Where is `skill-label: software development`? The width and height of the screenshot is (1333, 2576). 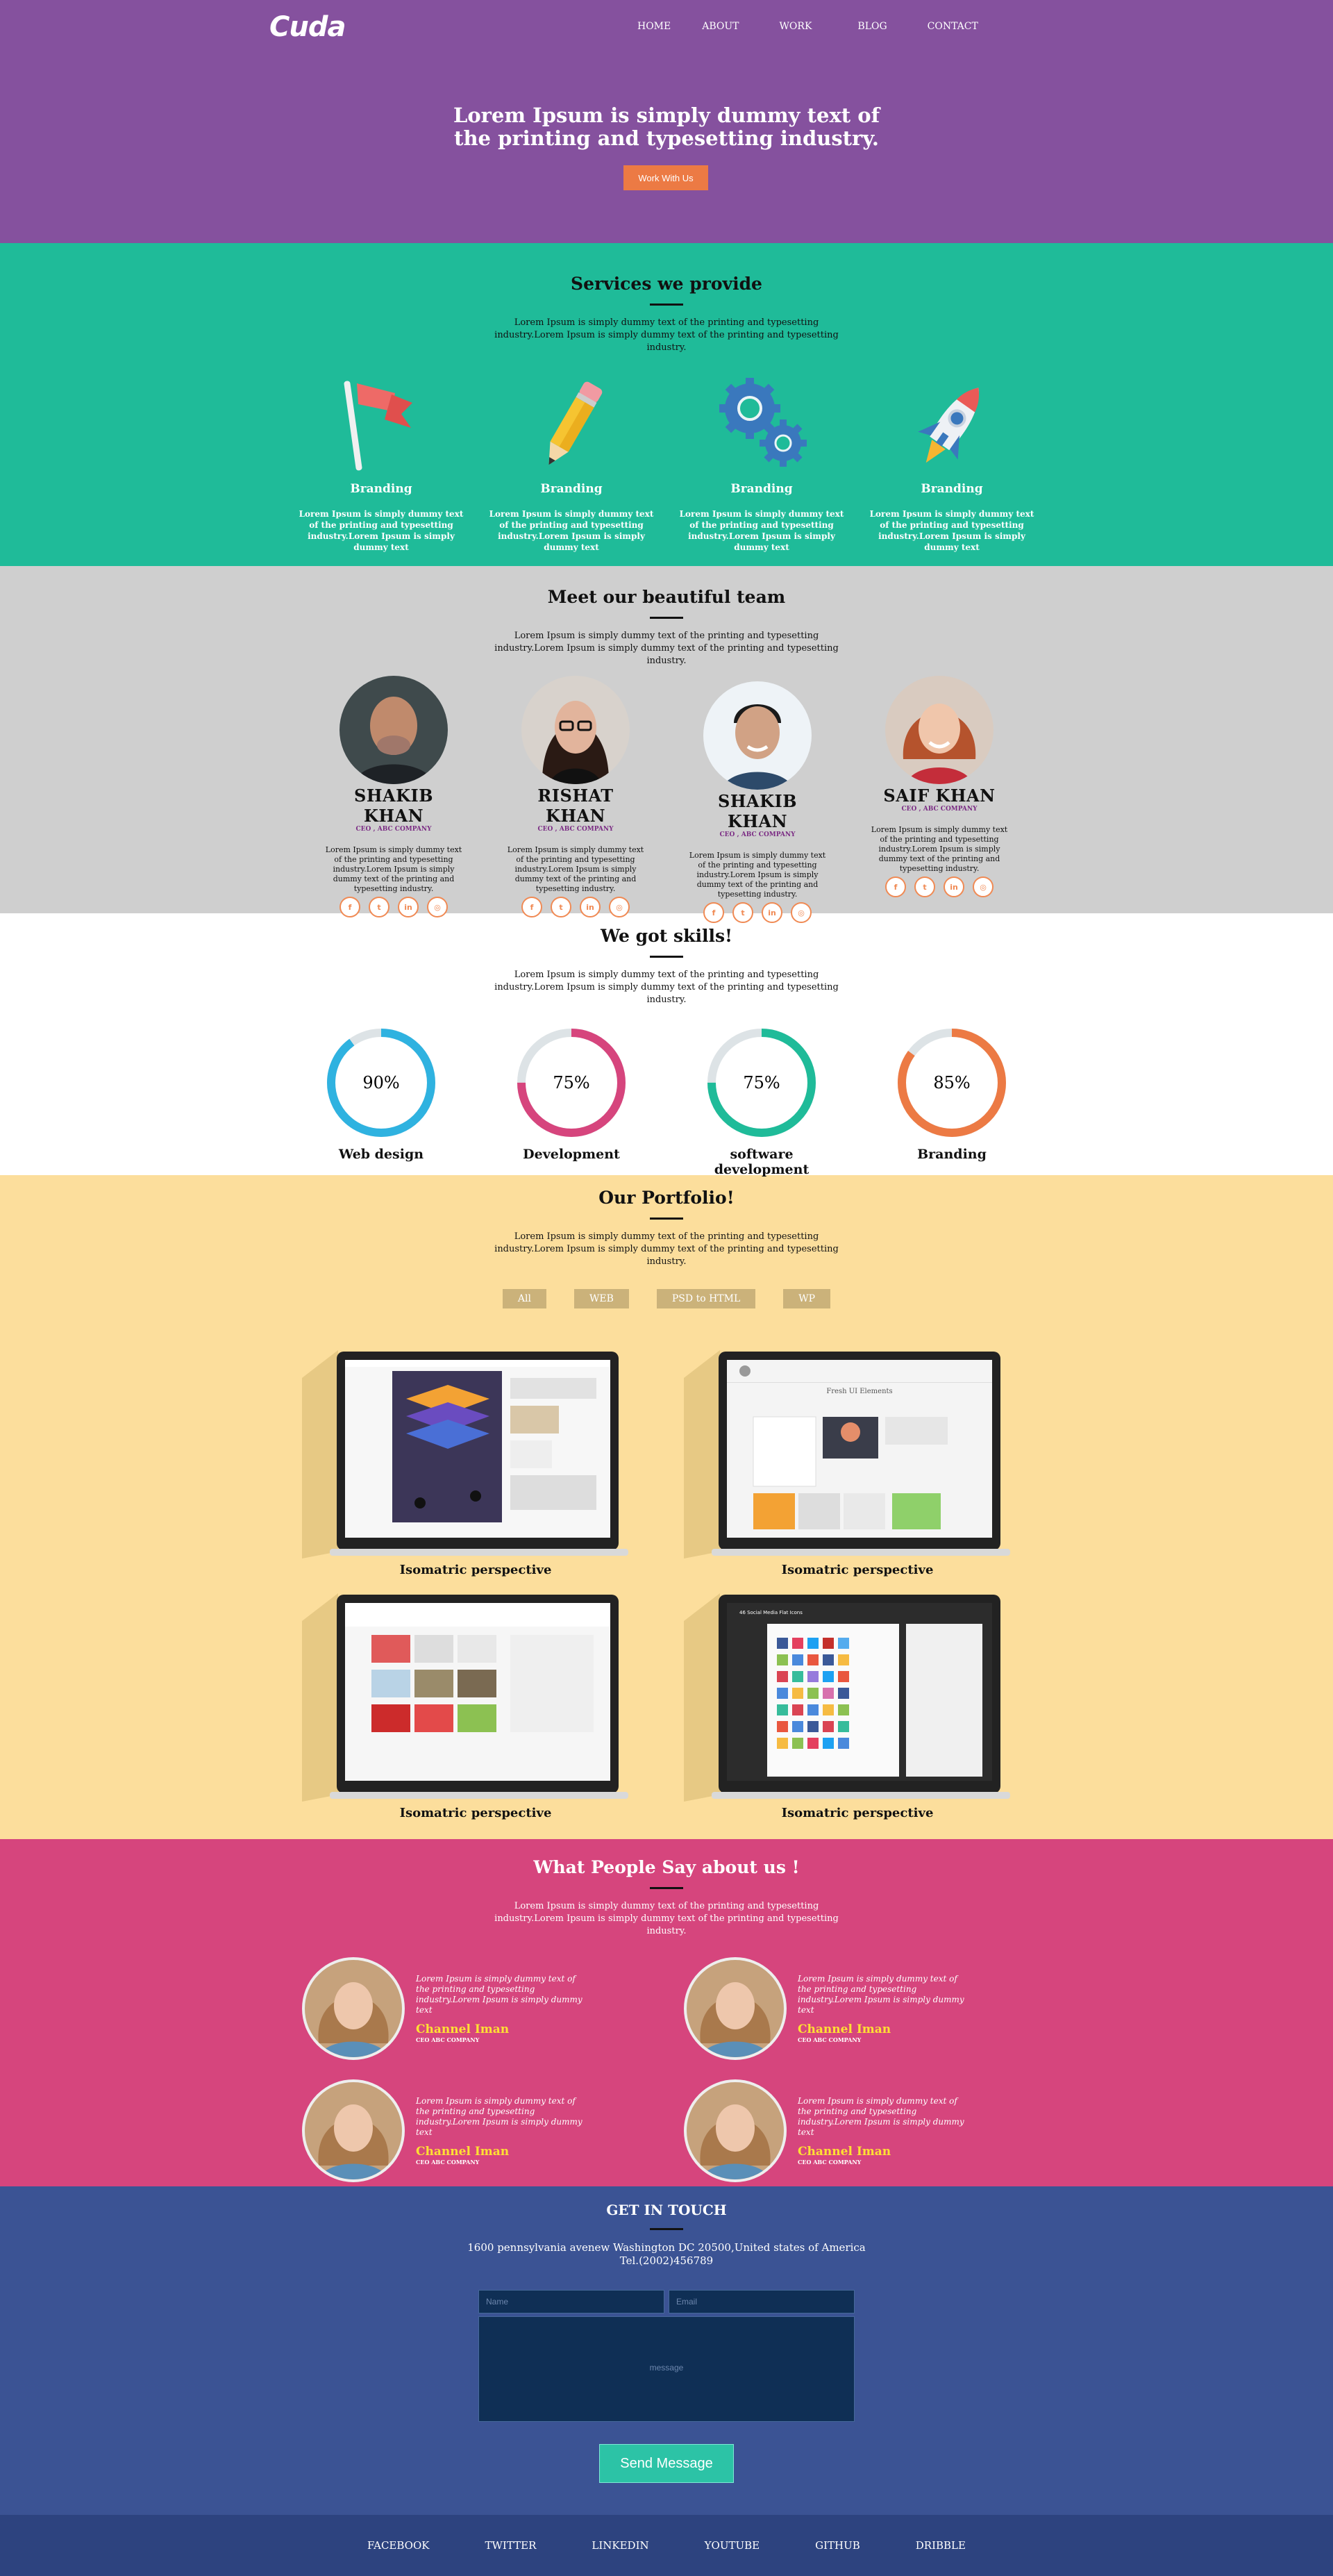 skill-label: software development is located at coordinates (762, 1162).